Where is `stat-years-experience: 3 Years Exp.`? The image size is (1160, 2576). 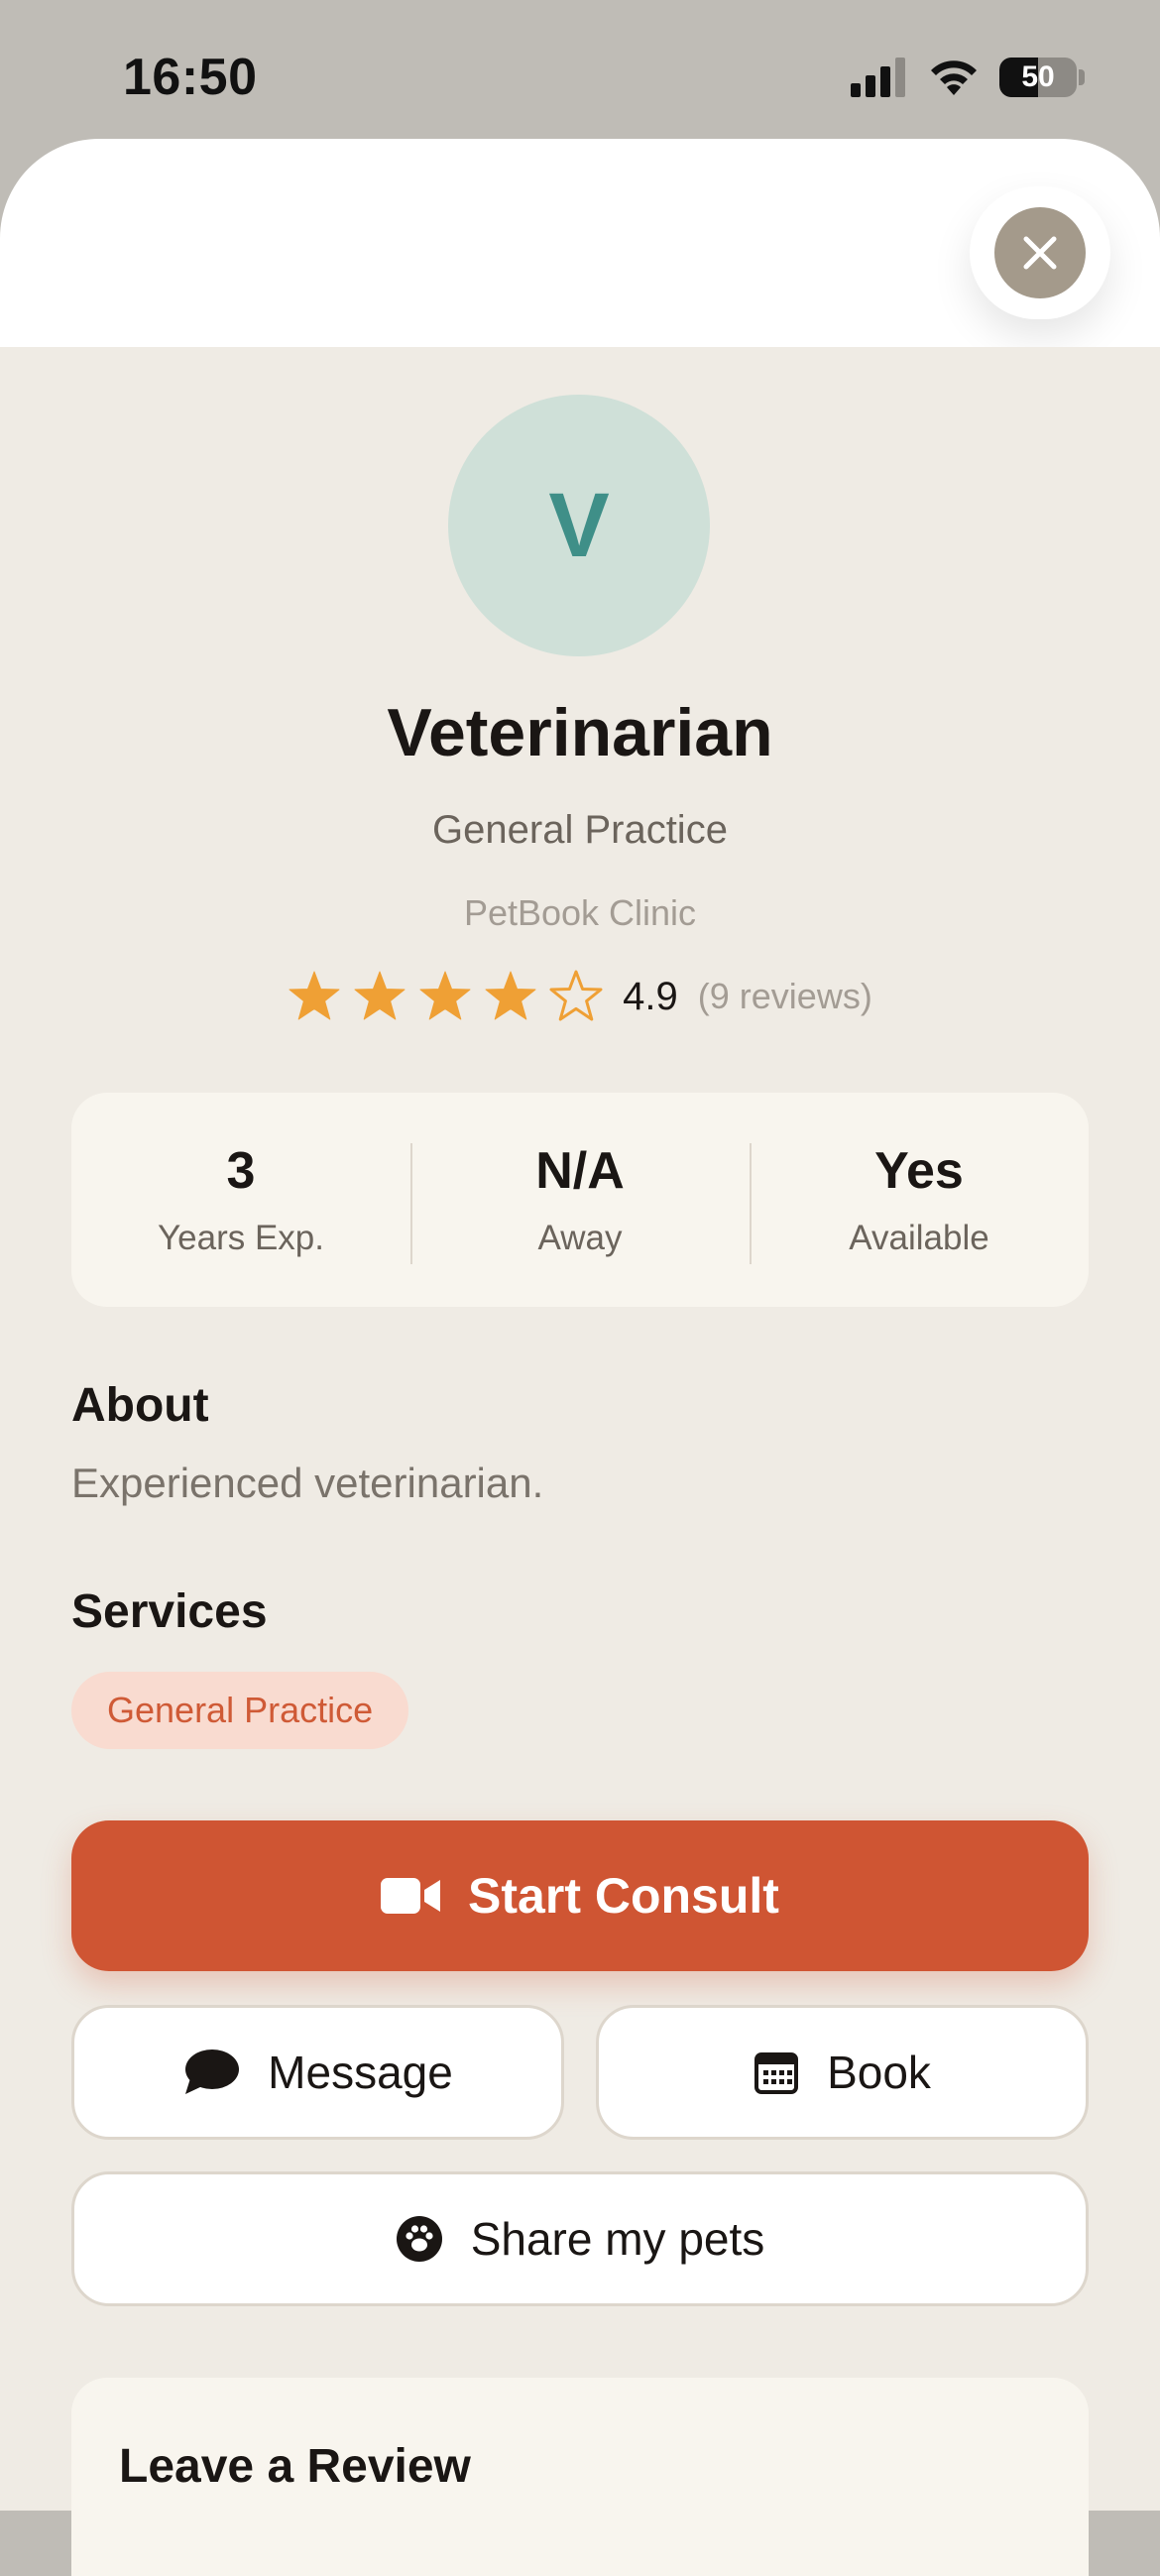
stat-years-experience: 3 Years Exp. is located at coordinates (240, 1199).